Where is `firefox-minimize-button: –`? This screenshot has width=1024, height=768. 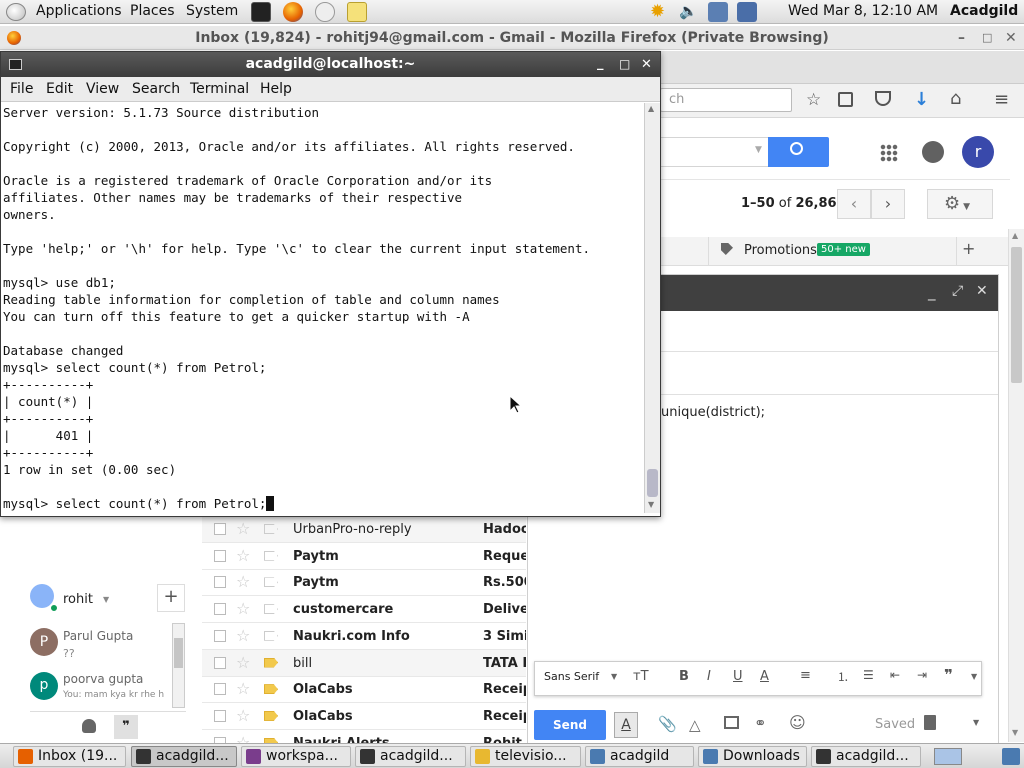
firefox-minimize-button: – is located at coordinates (961, 38).